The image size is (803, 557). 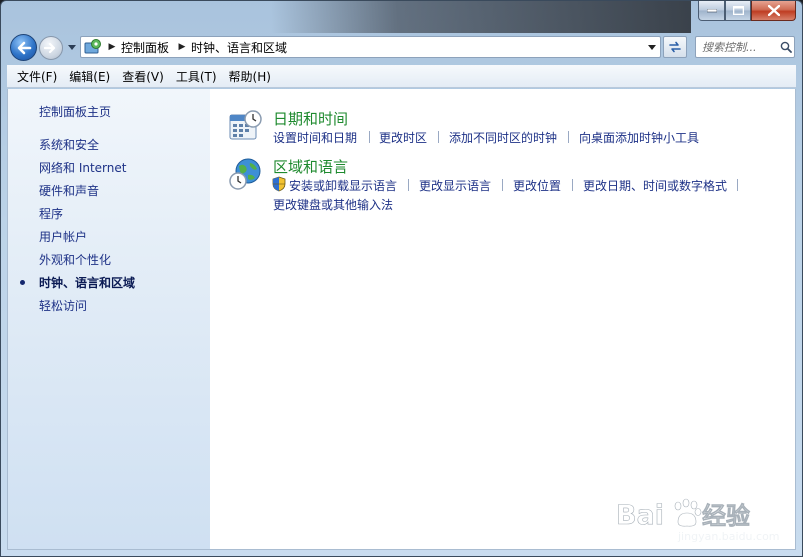 I want to click on recent-pages-button, so click(x=72, y=47).